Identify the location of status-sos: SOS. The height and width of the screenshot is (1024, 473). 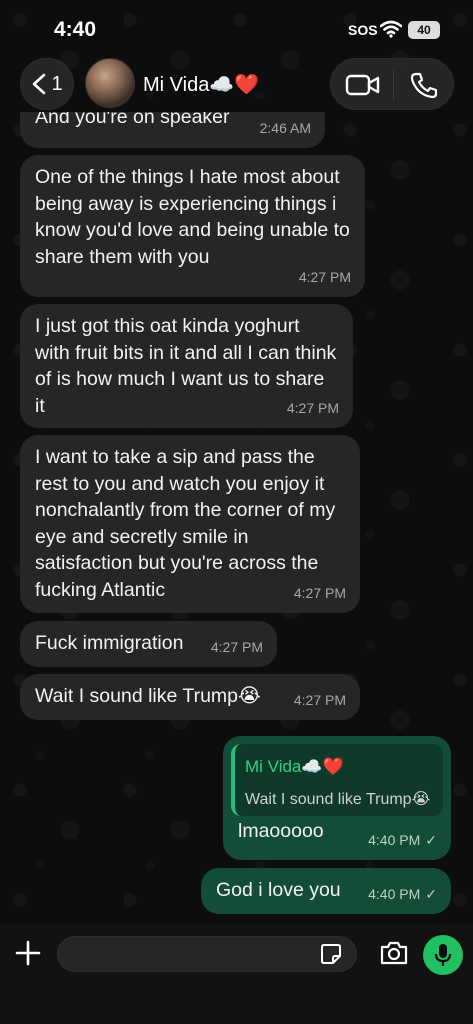
(363, 30).